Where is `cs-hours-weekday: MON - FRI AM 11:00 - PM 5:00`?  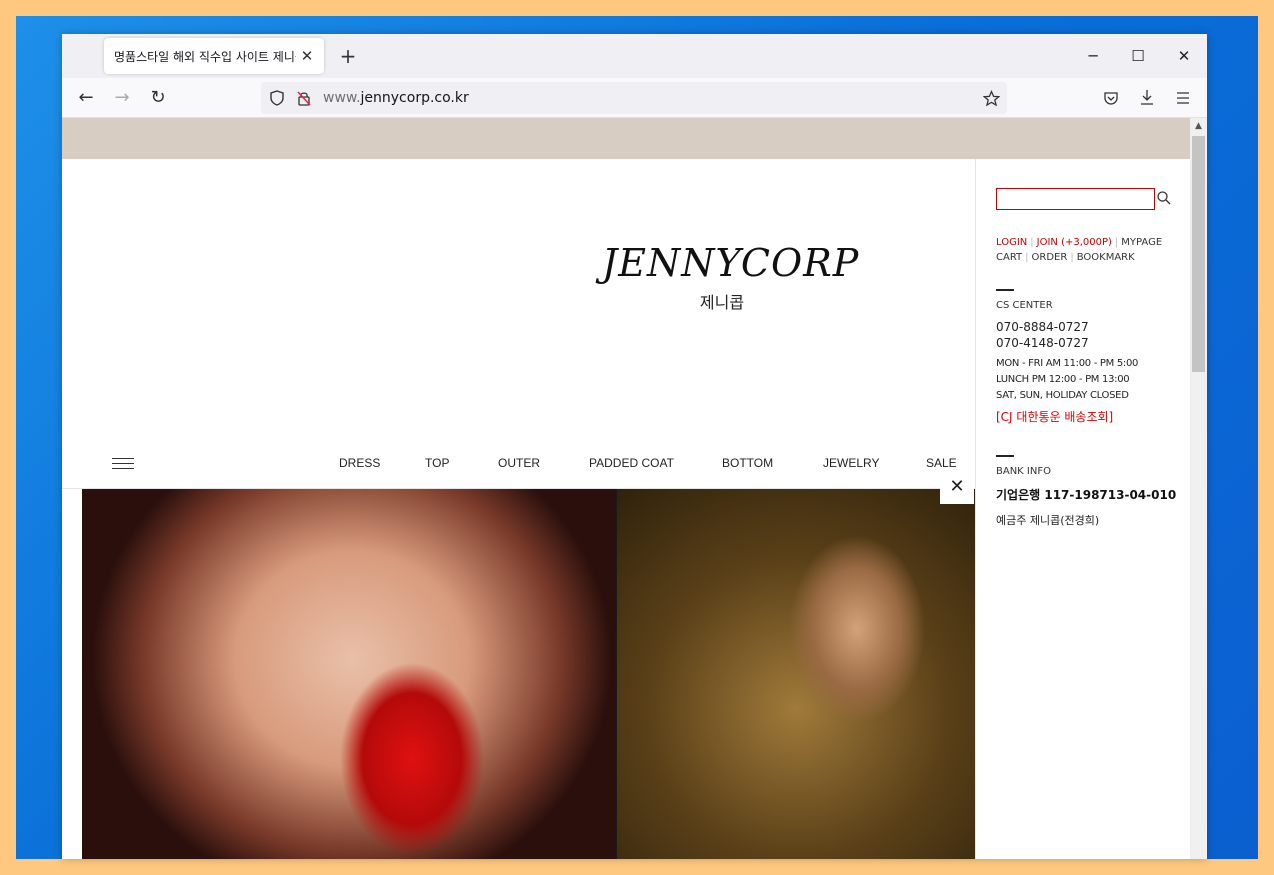 cs-hours-weekday: MON - FRI AM 11:00 - PM 5:00 is located at coordinates (1067, 363).